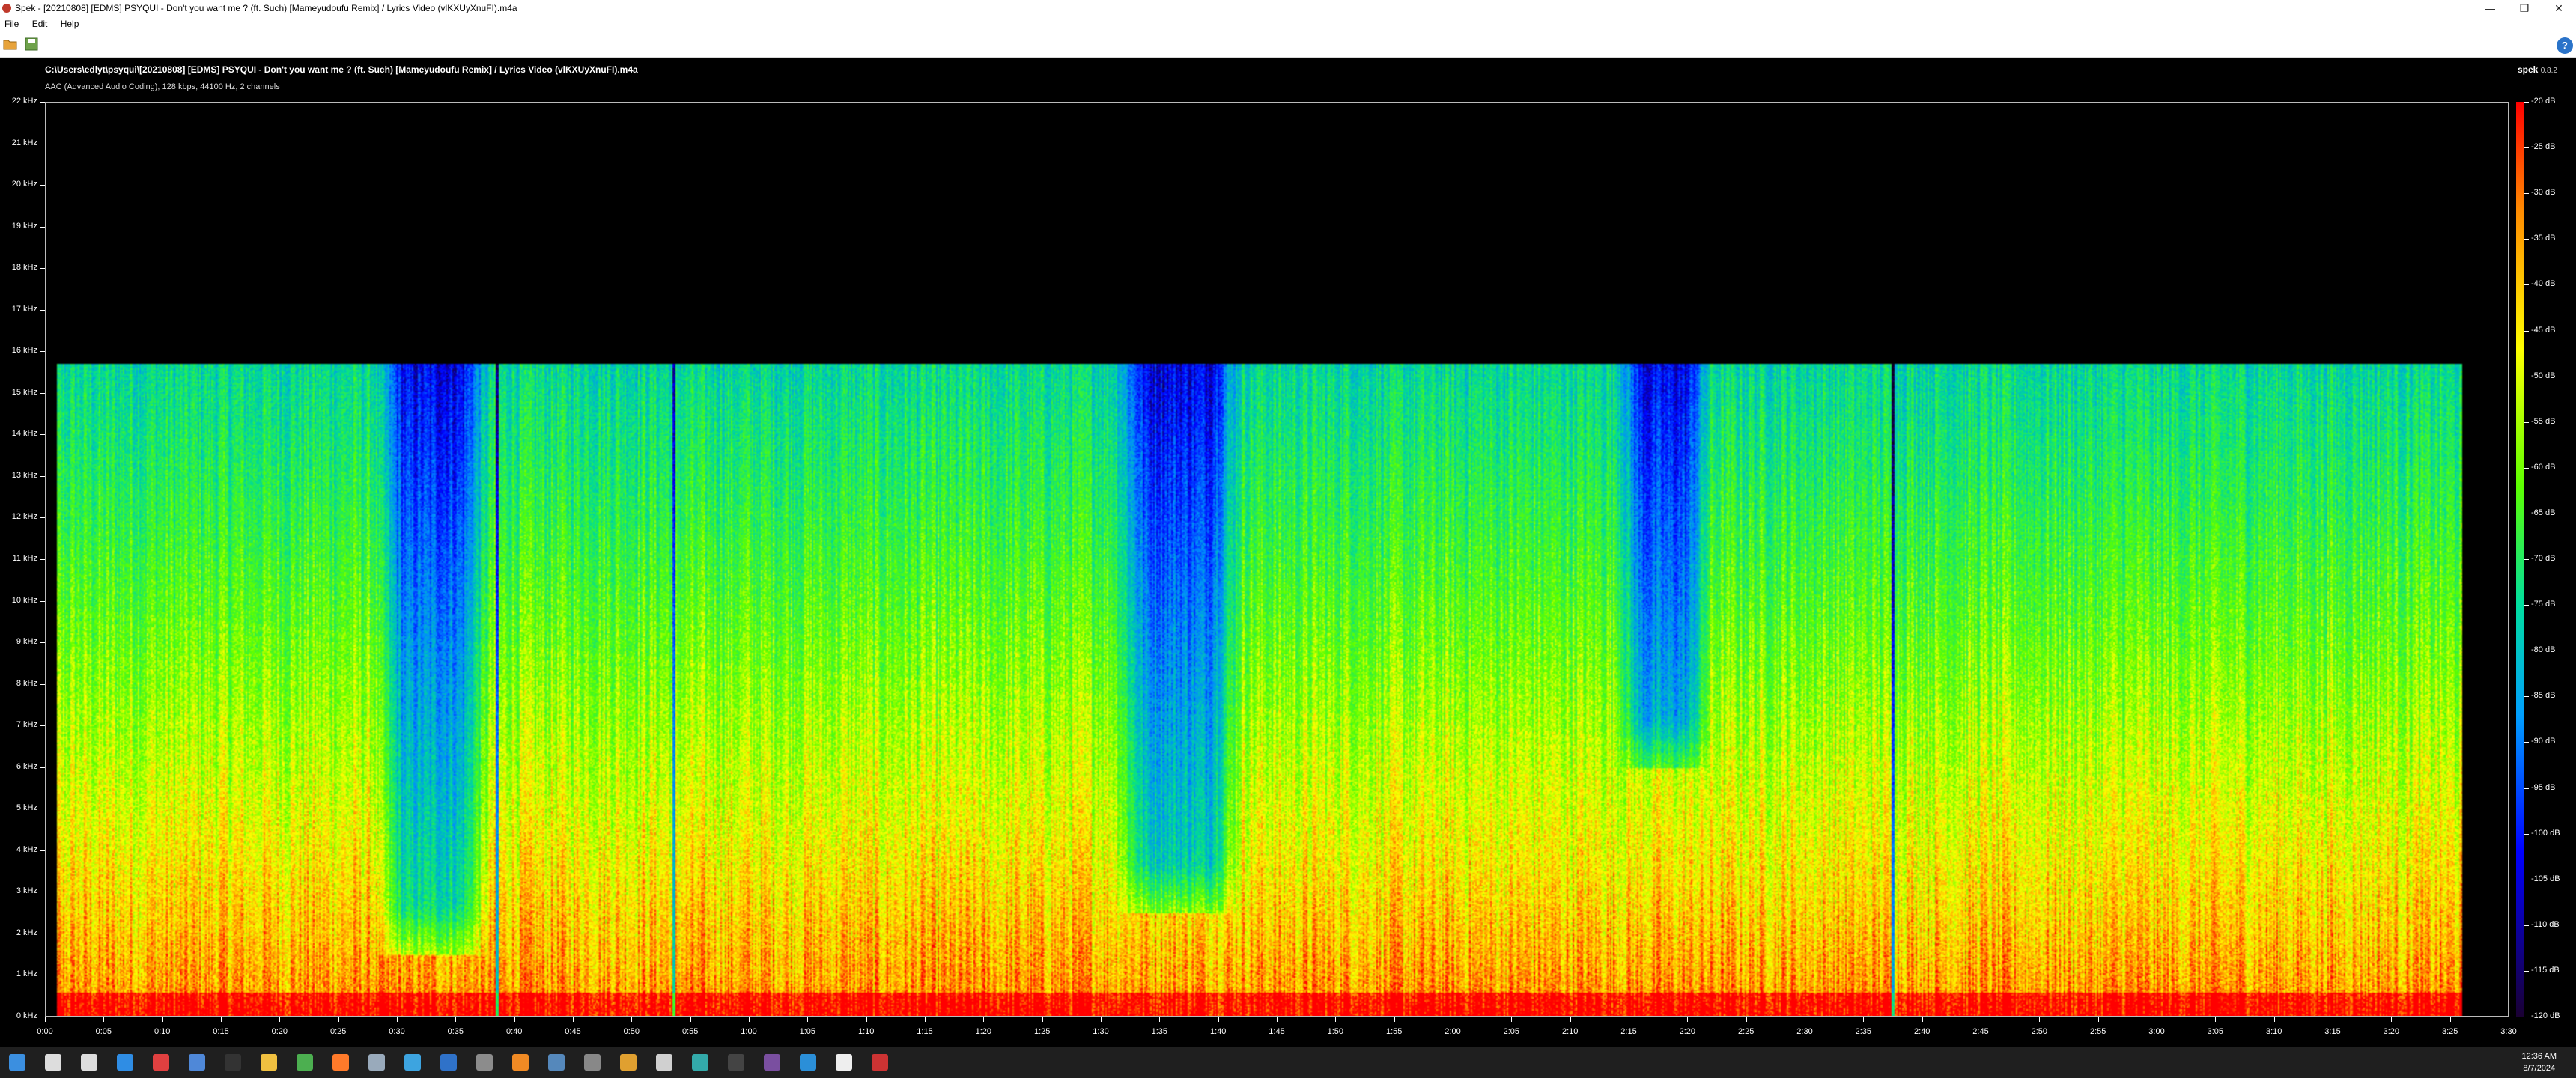 Image resolution: width=2576 pixels, height=1078 pixels. I want to click on db-tick-label: -70 dB, so click(2543, 558).